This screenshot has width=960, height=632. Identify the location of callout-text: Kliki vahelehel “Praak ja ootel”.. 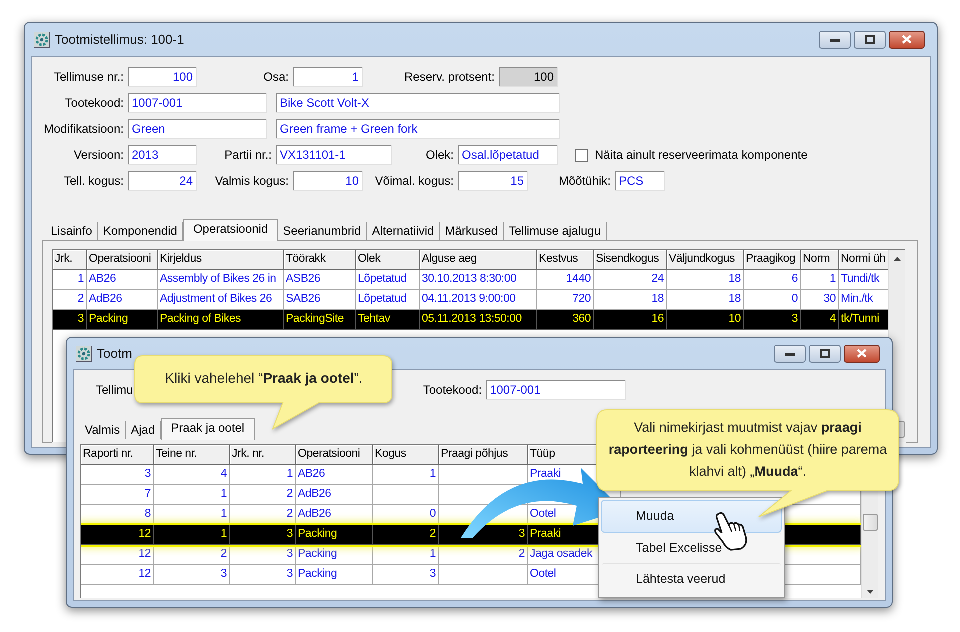
(264, 378).